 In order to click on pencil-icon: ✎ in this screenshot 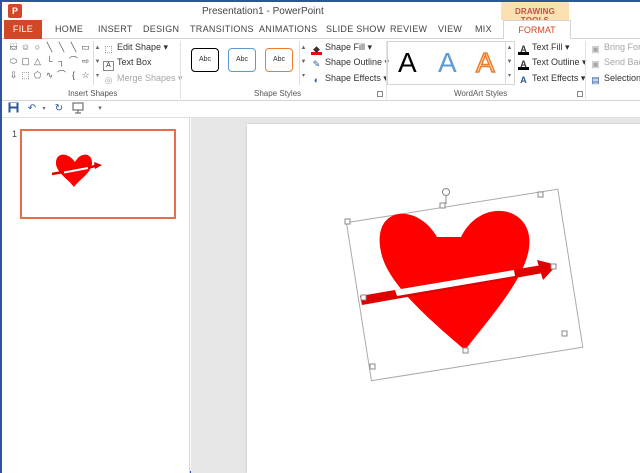, I will do `click(316, 64)`.